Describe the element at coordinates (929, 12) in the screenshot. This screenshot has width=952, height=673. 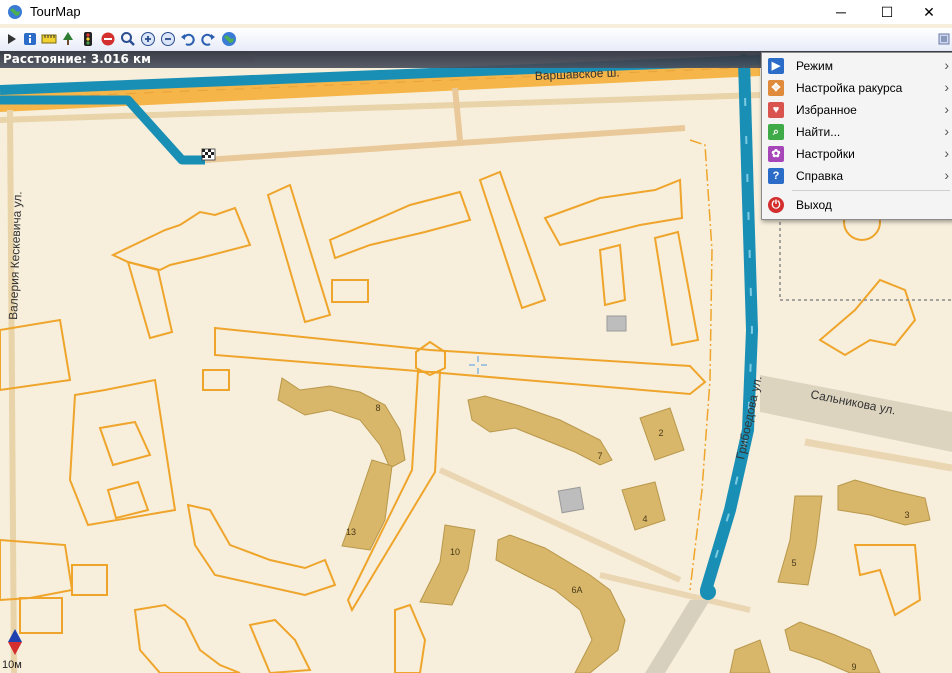
I see `close-button: ✕` at that location.